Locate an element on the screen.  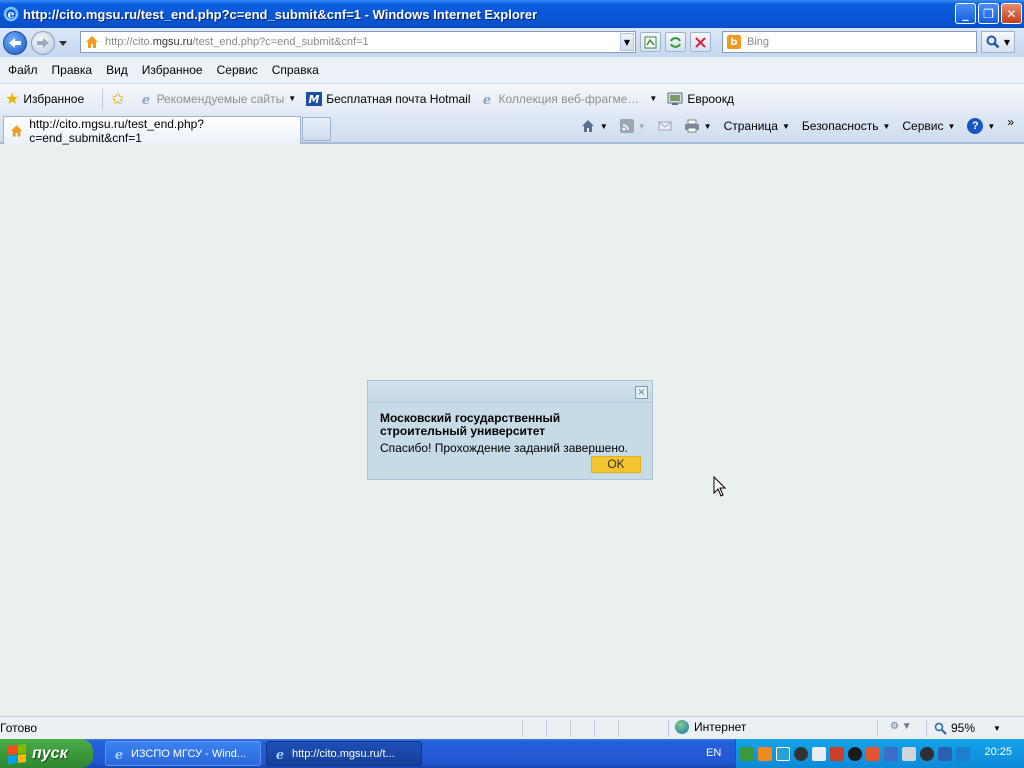
zoom-level: 95% is located at coordinates (963, 728).